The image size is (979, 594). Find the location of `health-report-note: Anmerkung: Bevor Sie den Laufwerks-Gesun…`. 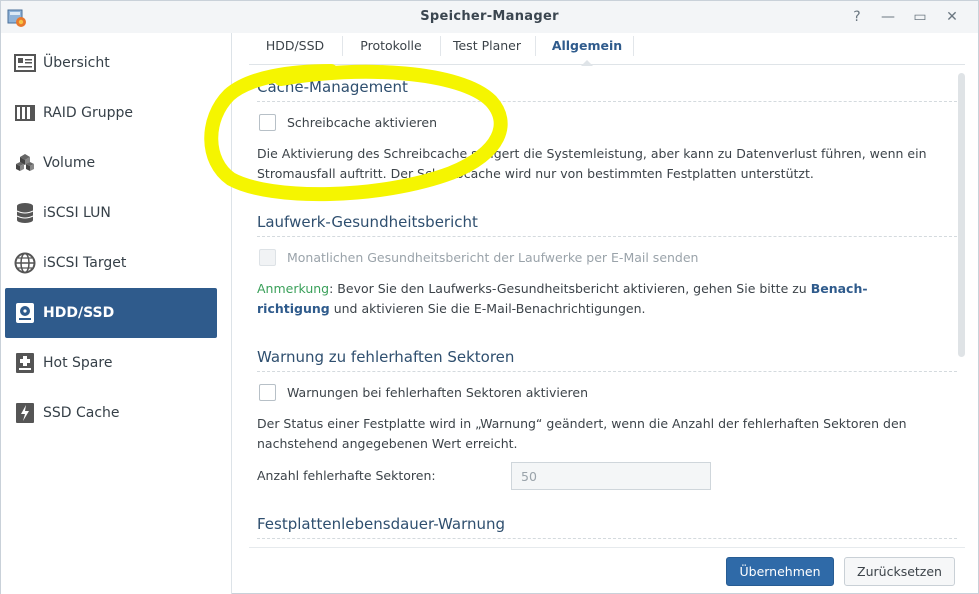

health-report-note: Anmerkung: Bevor Sie den Laufwerks-Gesun… is located at coordinates (597, 299).